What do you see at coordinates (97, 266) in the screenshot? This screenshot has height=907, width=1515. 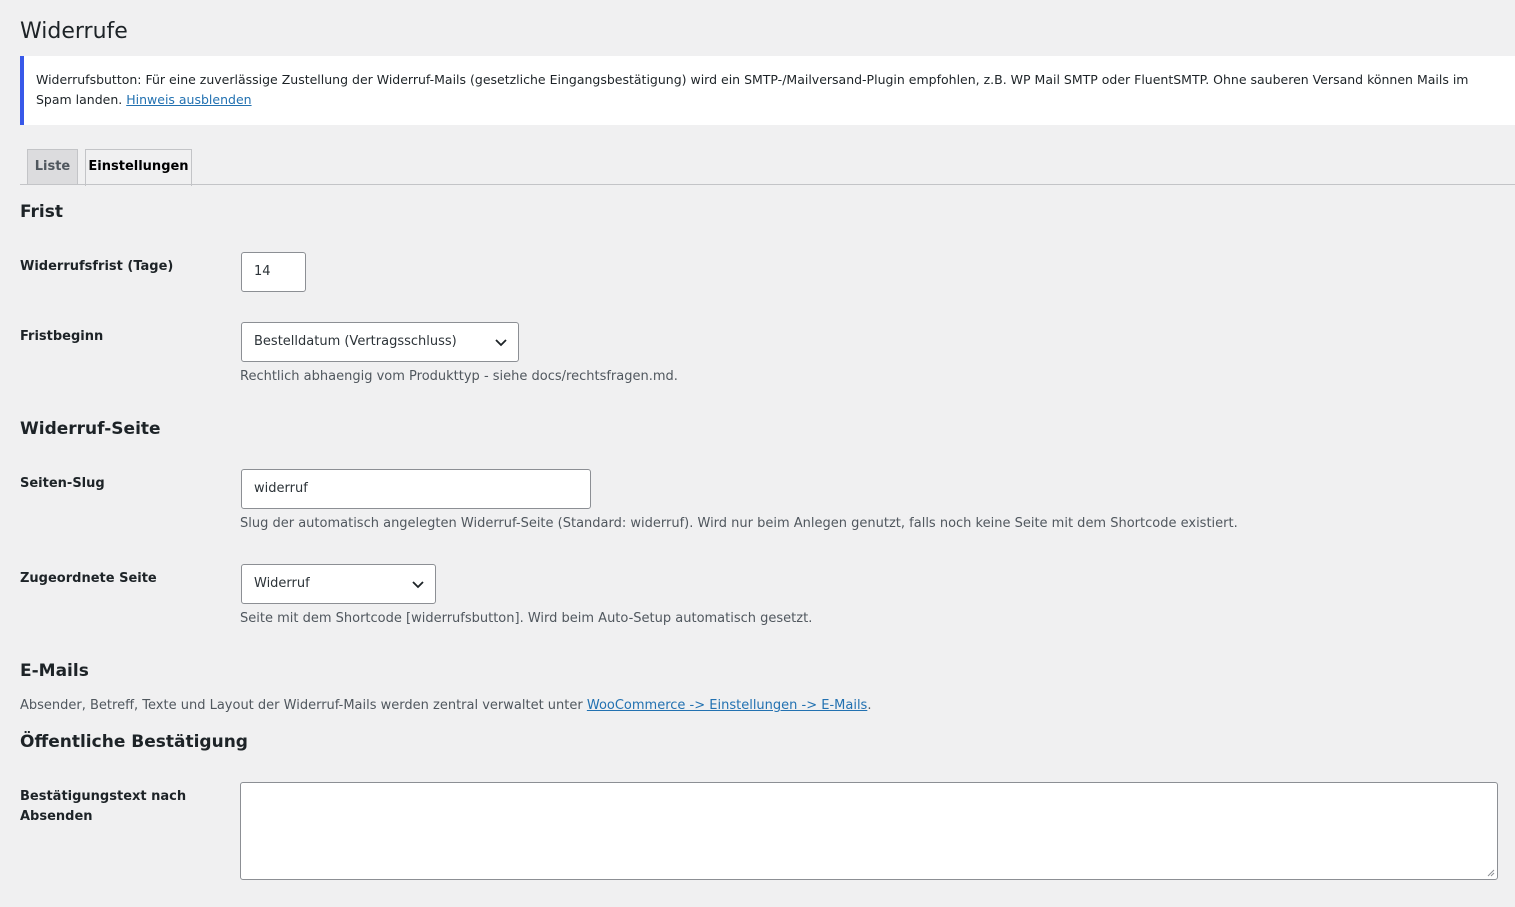 I see `widerrufsfrist-label: Widerrufsfrist (Tage)` at bounding box center [97, 266].